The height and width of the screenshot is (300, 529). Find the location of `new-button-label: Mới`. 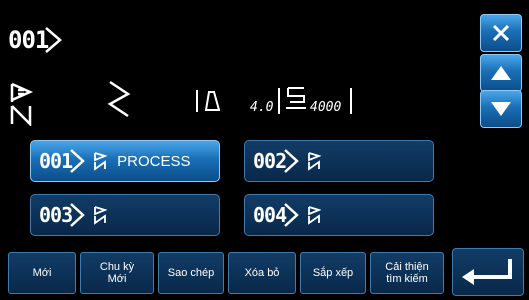

new-button-label: Mới is located at coordinates (42, 273).